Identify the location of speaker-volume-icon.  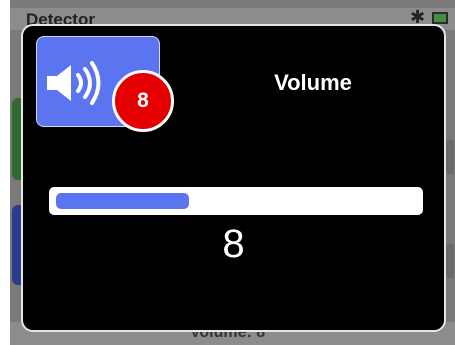
(74, 83).